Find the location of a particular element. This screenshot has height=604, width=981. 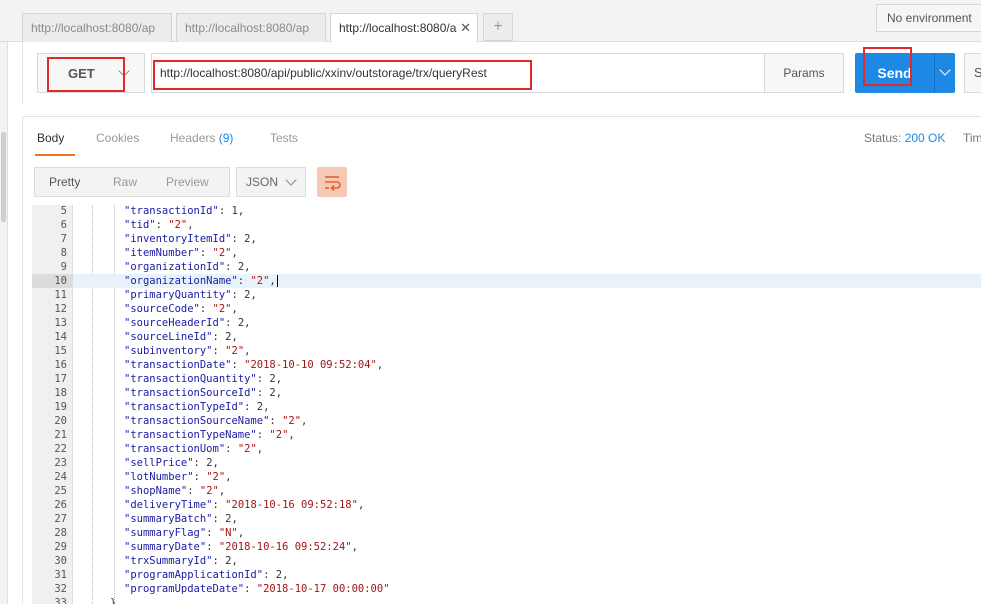

code-text: "transactionUom": "2", is located at coordinates (194, 449).